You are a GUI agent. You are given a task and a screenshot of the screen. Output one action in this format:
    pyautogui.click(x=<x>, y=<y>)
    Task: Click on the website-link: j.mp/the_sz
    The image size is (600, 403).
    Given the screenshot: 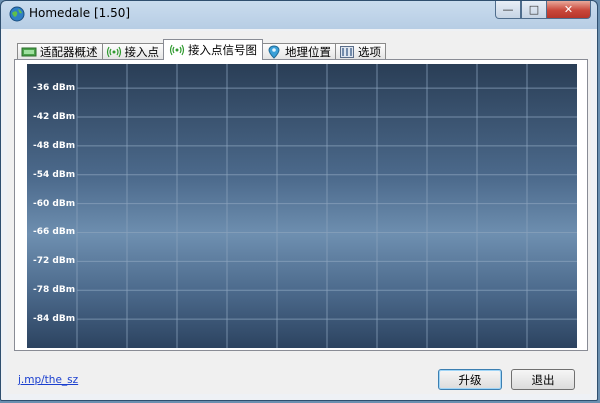 What is the action you would take?
    pyautogui.click(x=48, y=380)
    